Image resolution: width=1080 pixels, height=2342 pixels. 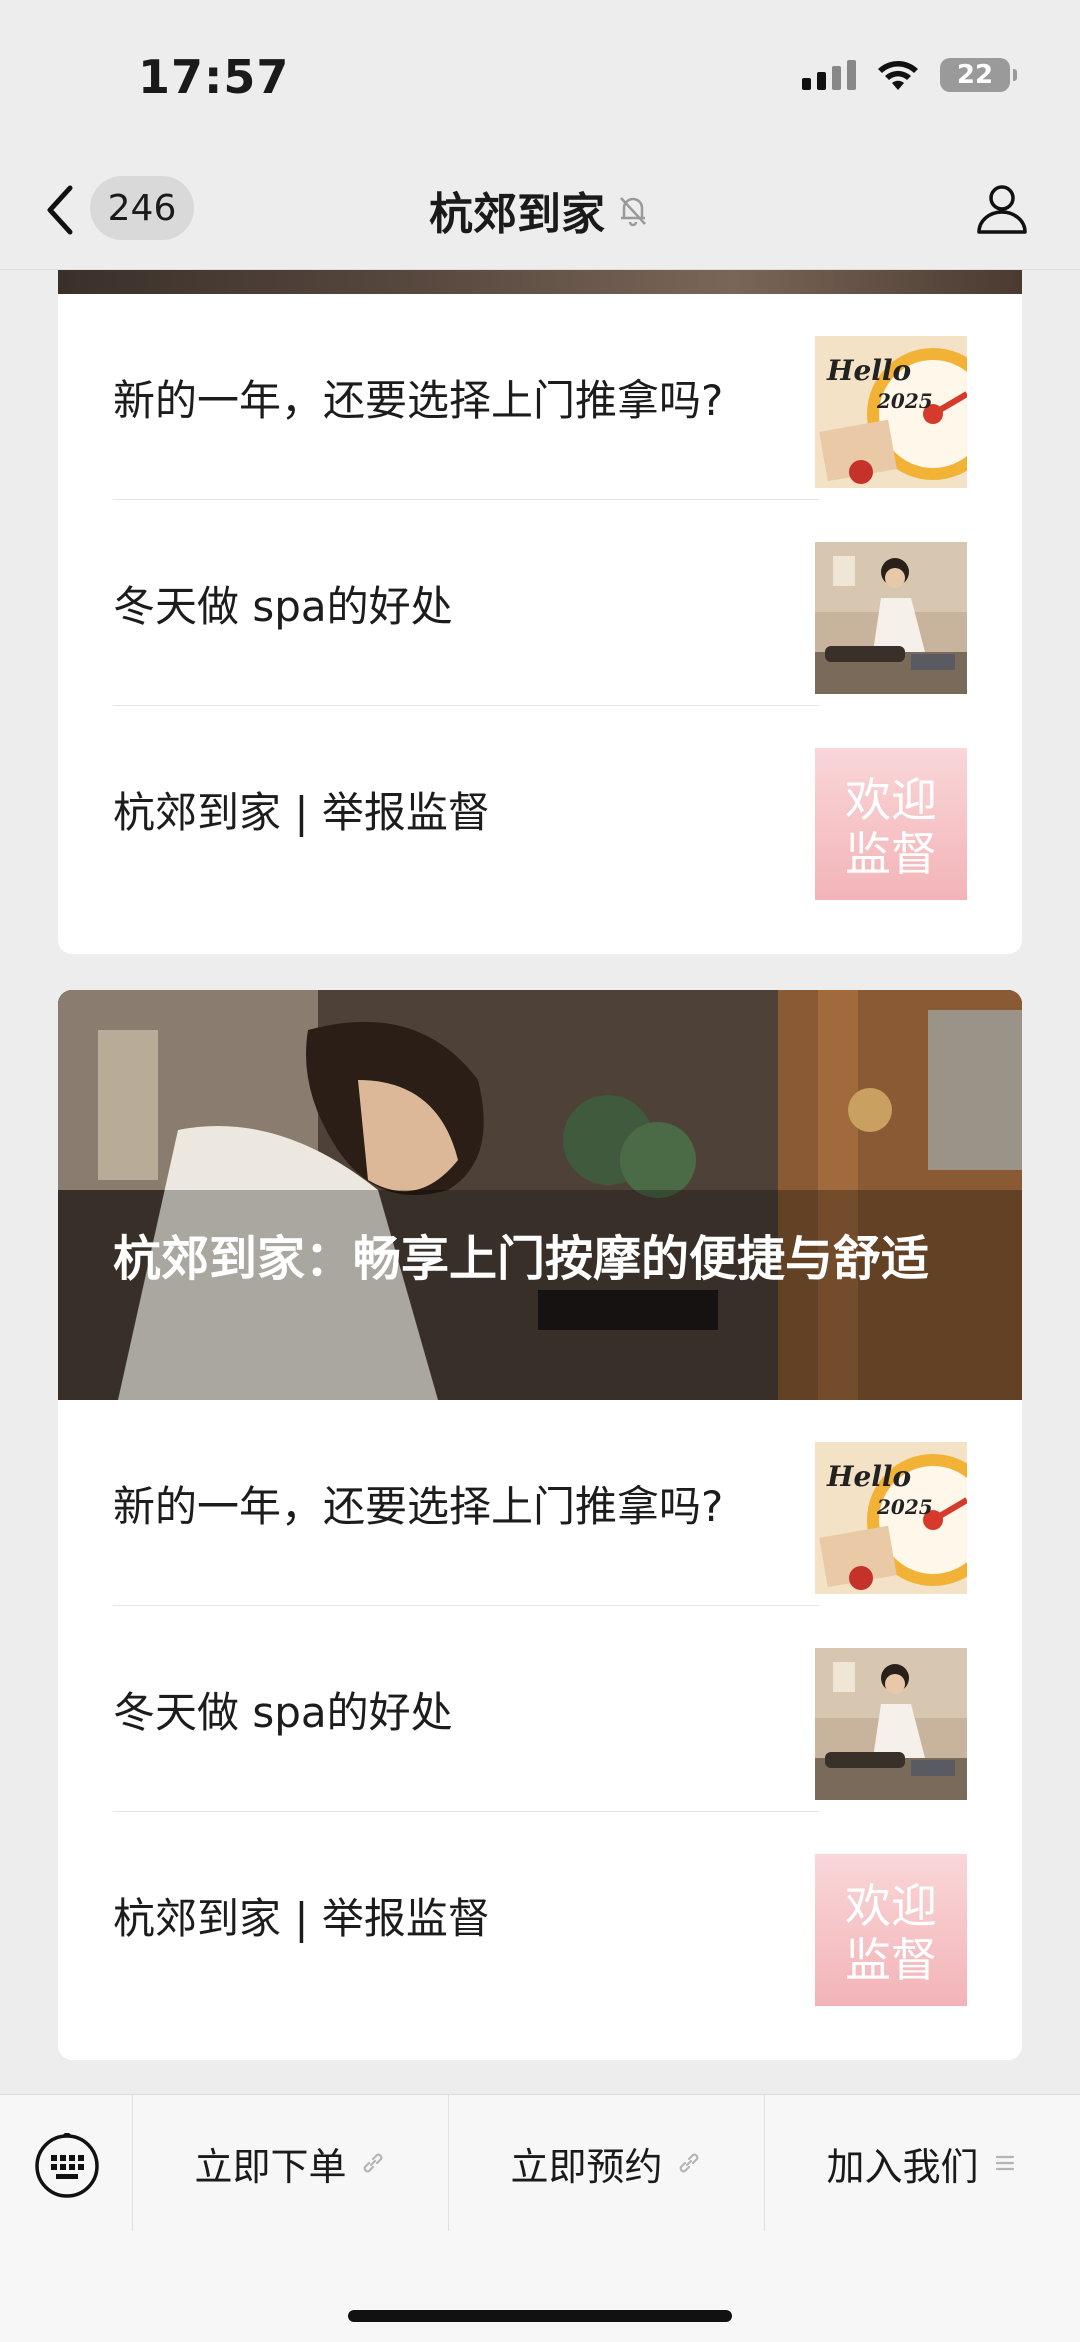 What do you see at coordinates (214, 77) in the screenshot?
I see `status-time: 17:57` at bounding box center [214, 77].